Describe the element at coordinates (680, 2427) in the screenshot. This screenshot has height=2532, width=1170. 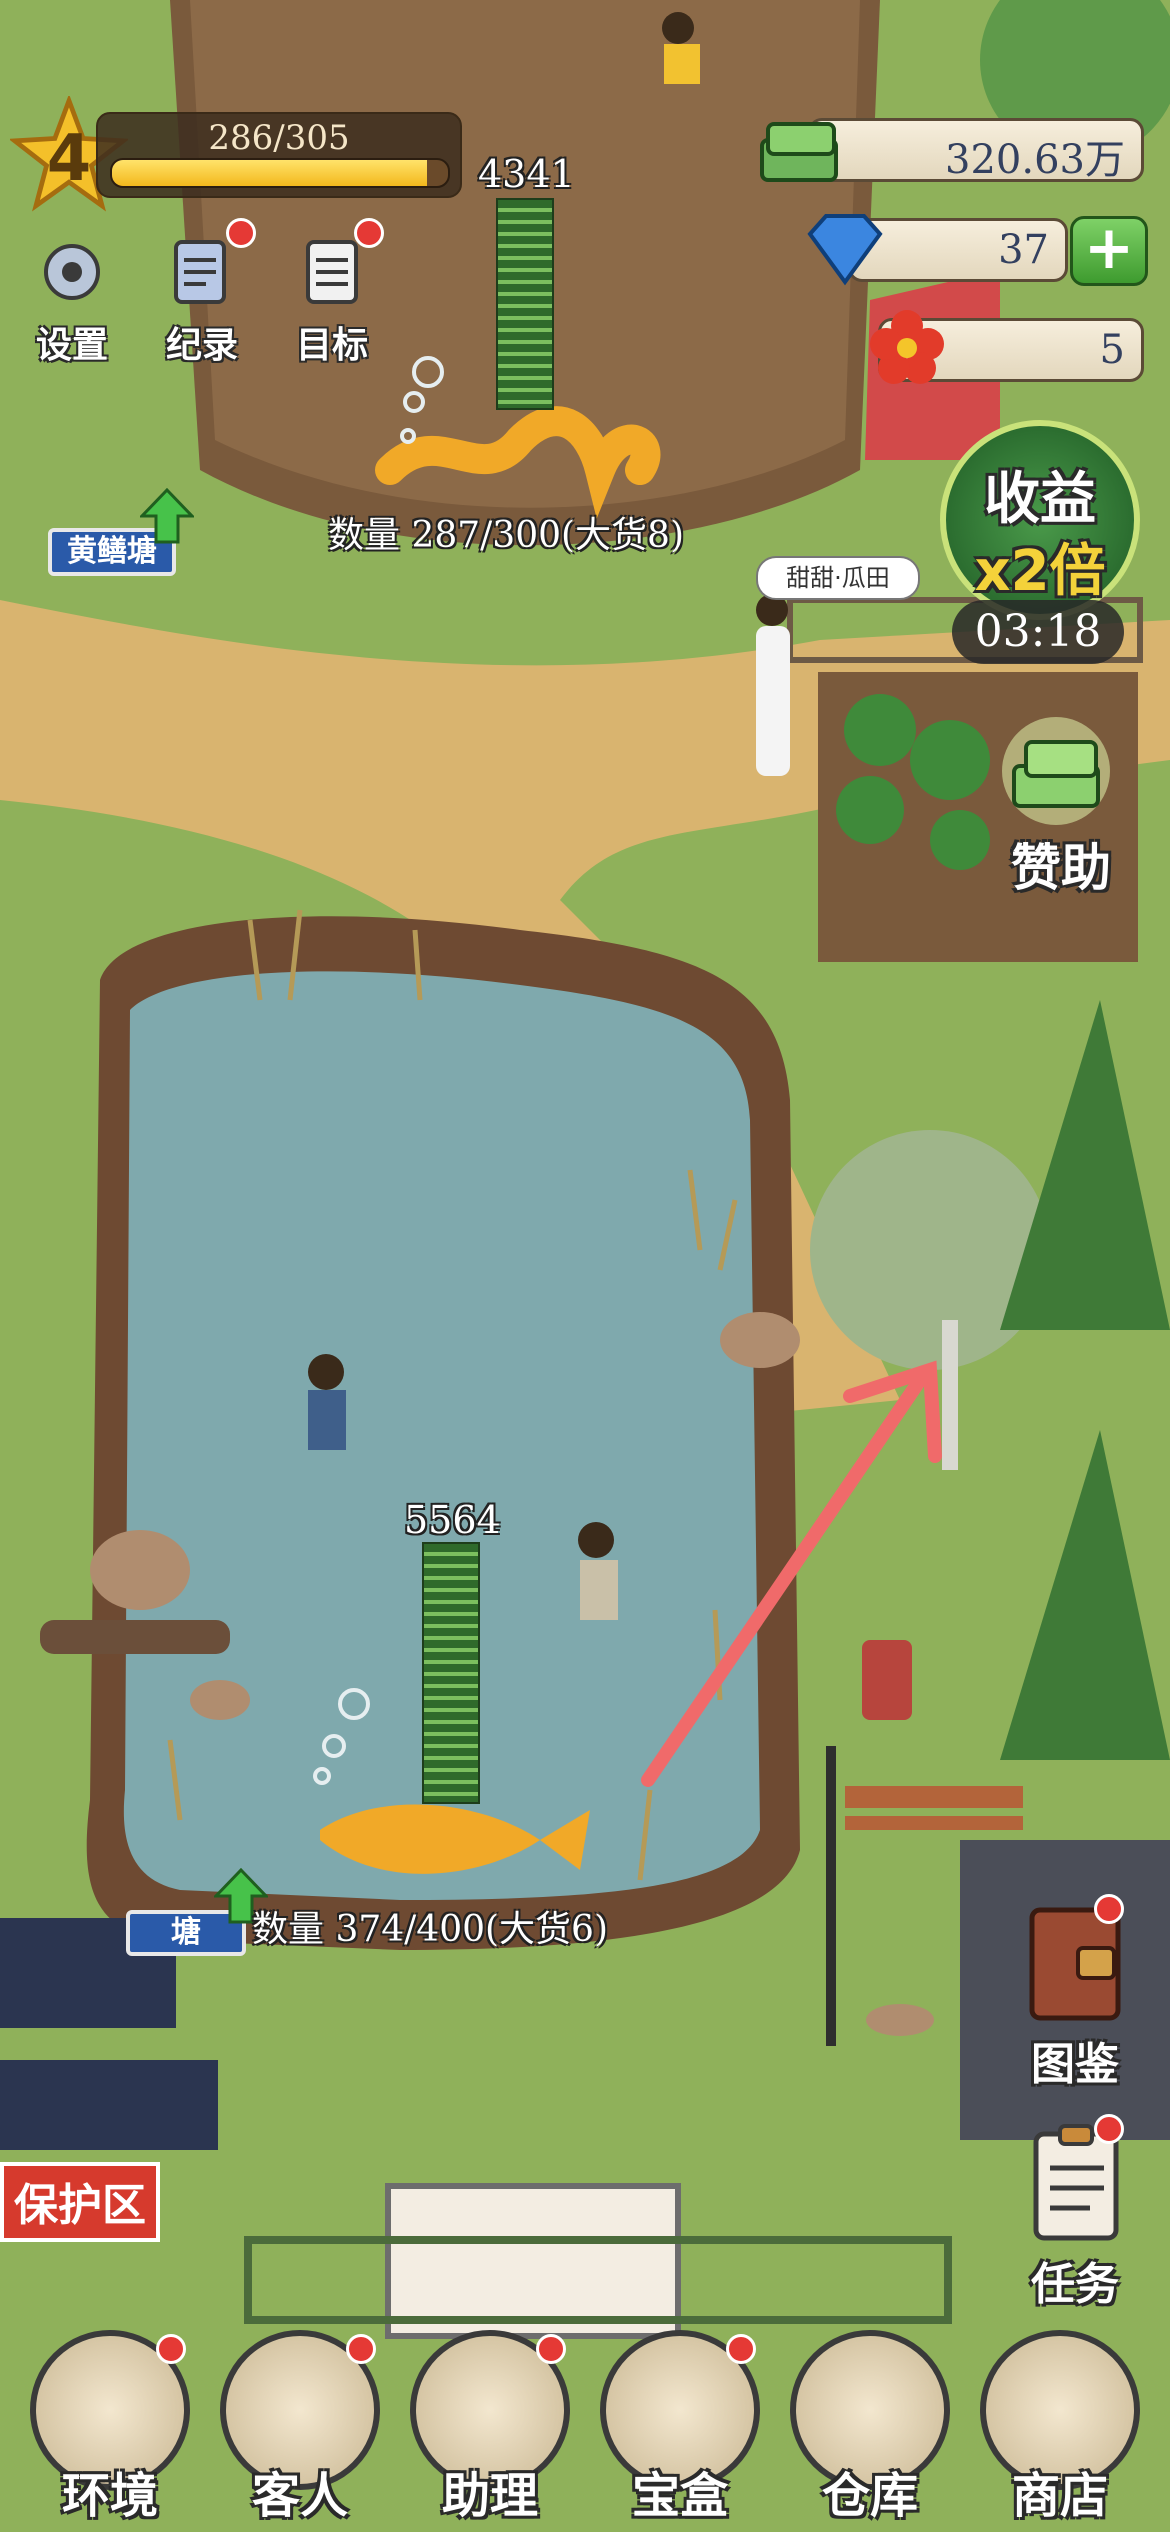
I see `nav-treasure-box: 宝盒` at that location.